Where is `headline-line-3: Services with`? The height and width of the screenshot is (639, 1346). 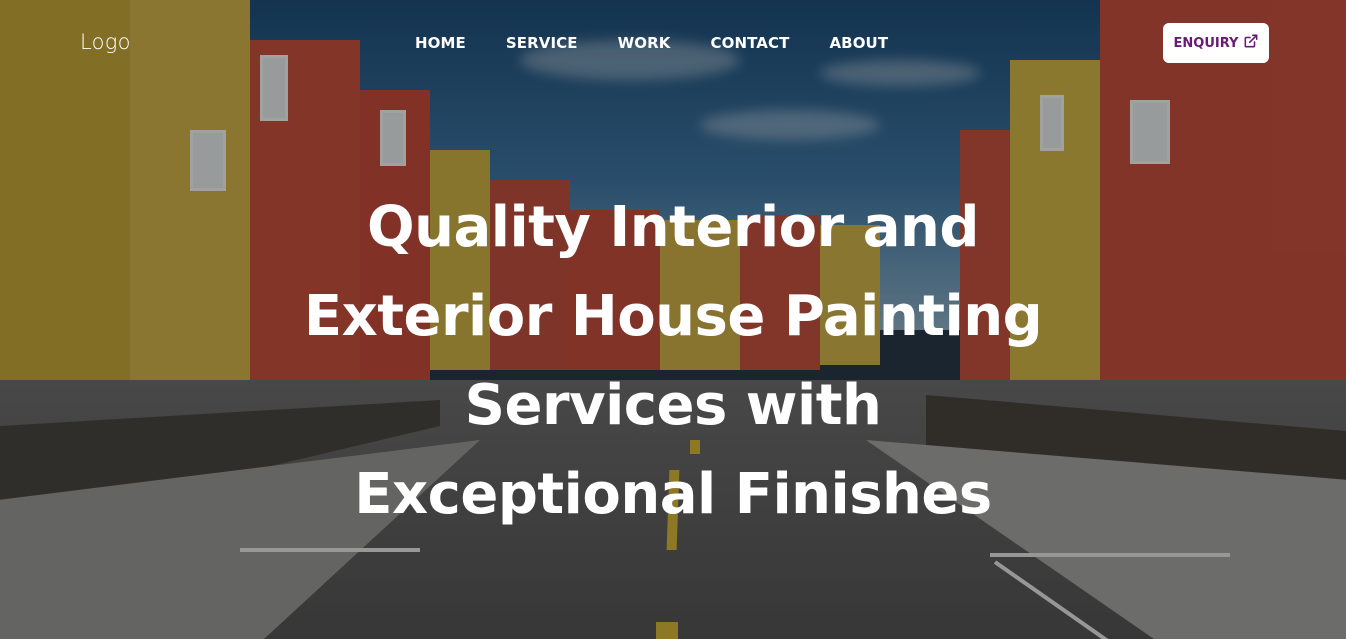 headline-line-3: Services with is located at coordinates (673, 405).